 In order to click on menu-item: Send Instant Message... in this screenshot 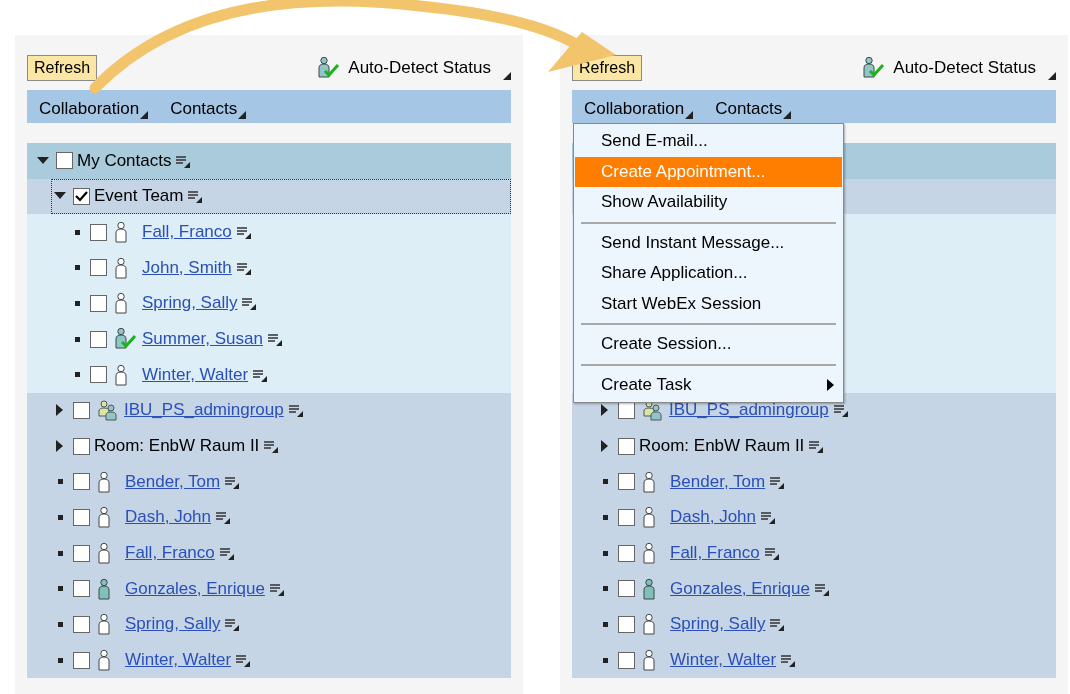, I will do `click(708, 242)`.